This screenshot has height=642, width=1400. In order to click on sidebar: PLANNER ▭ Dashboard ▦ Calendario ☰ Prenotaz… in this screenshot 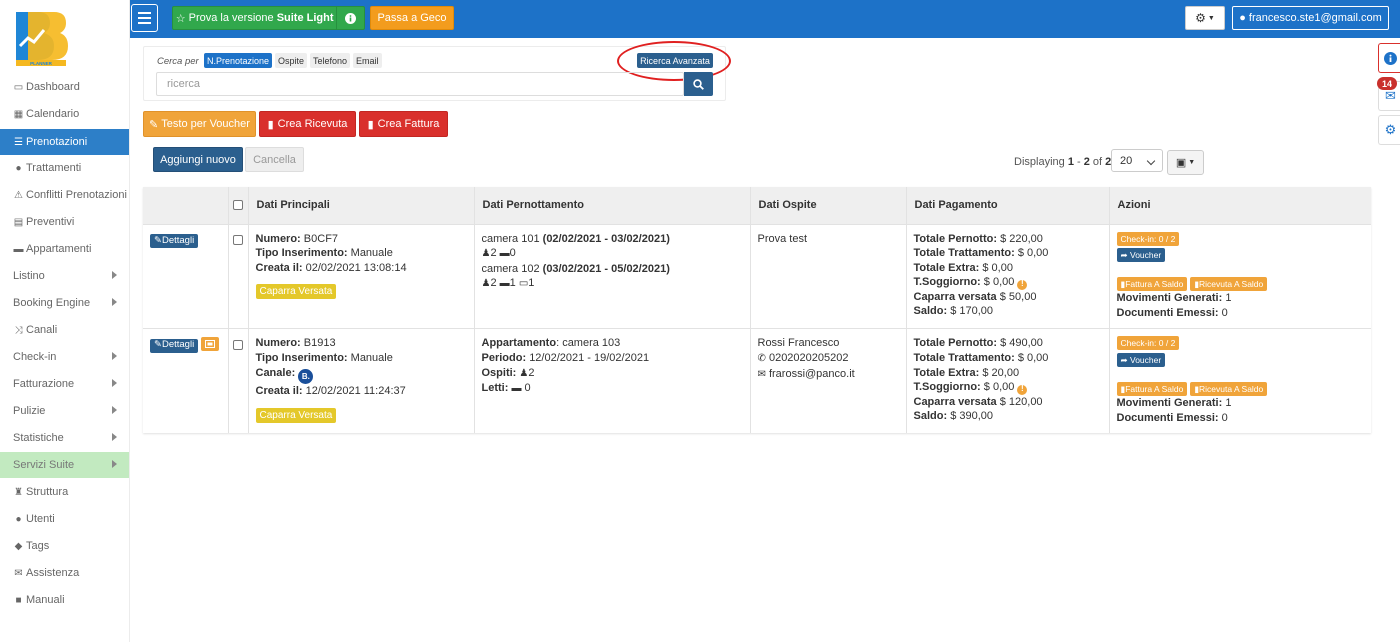, I will do `click(65, 321)`.